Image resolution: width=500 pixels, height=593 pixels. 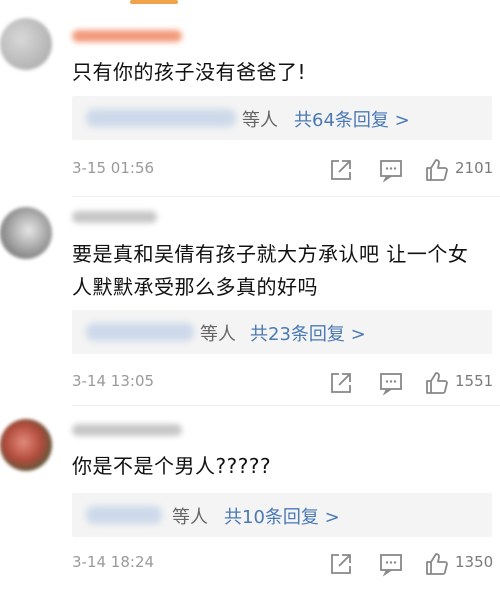 I want to click on comment-time: 3-14 13:05, so click(x=113, y=381).